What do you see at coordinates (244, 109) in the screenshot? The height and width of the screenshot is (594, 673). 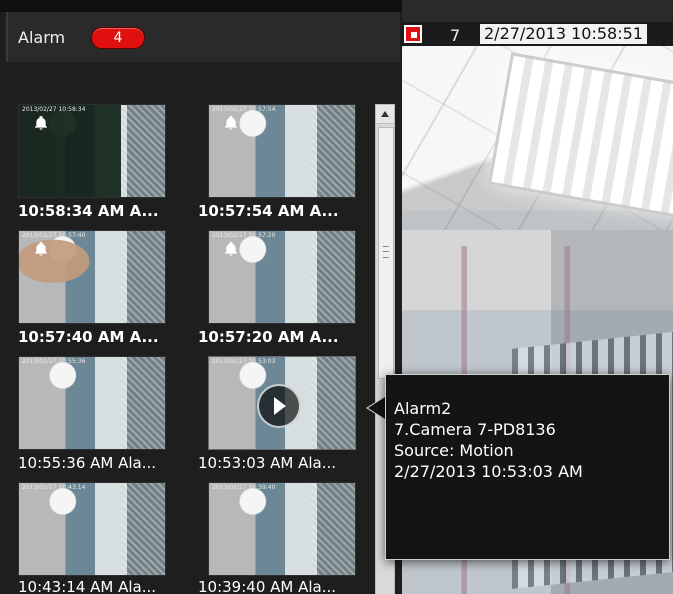 I see `thumbnail-timestamp: 2013/02/27 10:57:54` at bounding box center [244, 109].